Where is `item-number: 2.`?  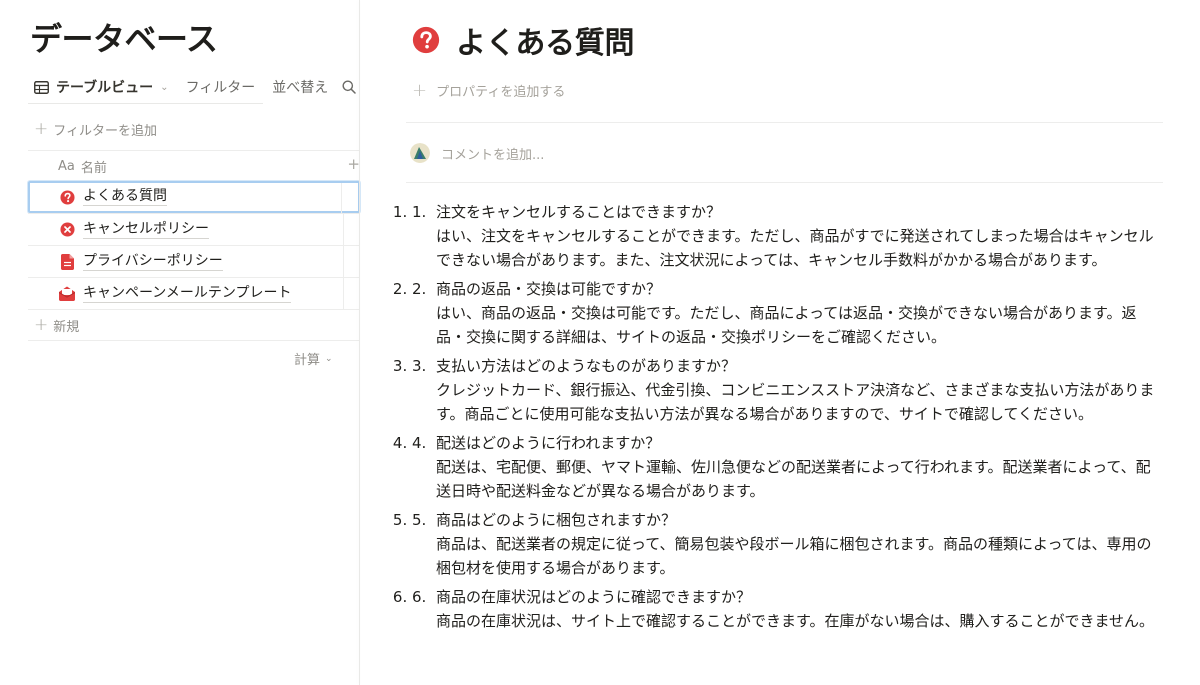
item-number: 2. is located at coordinates (419, 289).